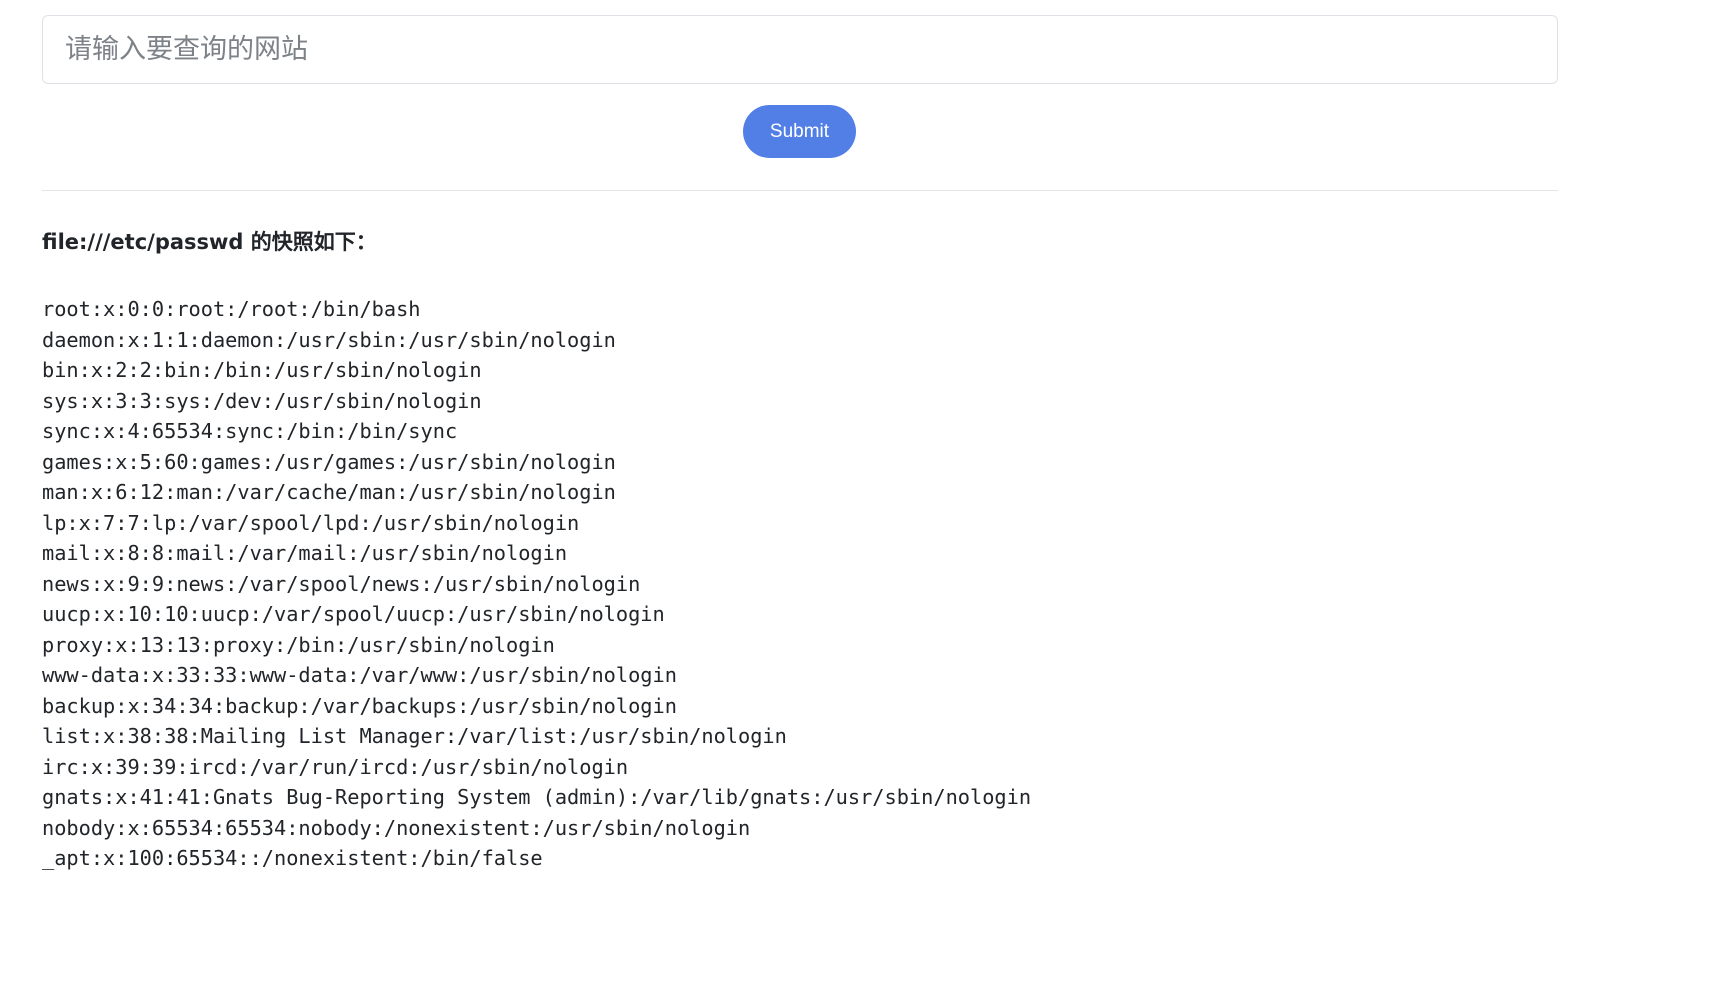  Describe the element at coordinates (262, 400) in the screenshot. I see `file-line: sys:x:3:3:sys:/dev:/usr/sbin/nologin` at that location.